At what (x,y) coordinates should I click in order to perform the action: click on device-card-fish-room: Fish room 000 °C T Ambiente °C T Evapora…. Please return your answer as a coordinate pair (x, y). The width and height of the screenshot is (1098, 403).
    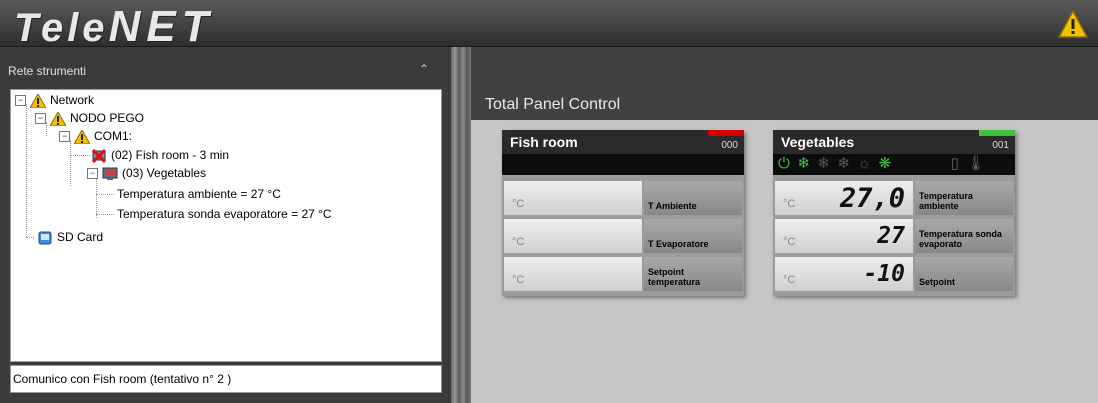
    Looking at the image, I should click on (623, 213).